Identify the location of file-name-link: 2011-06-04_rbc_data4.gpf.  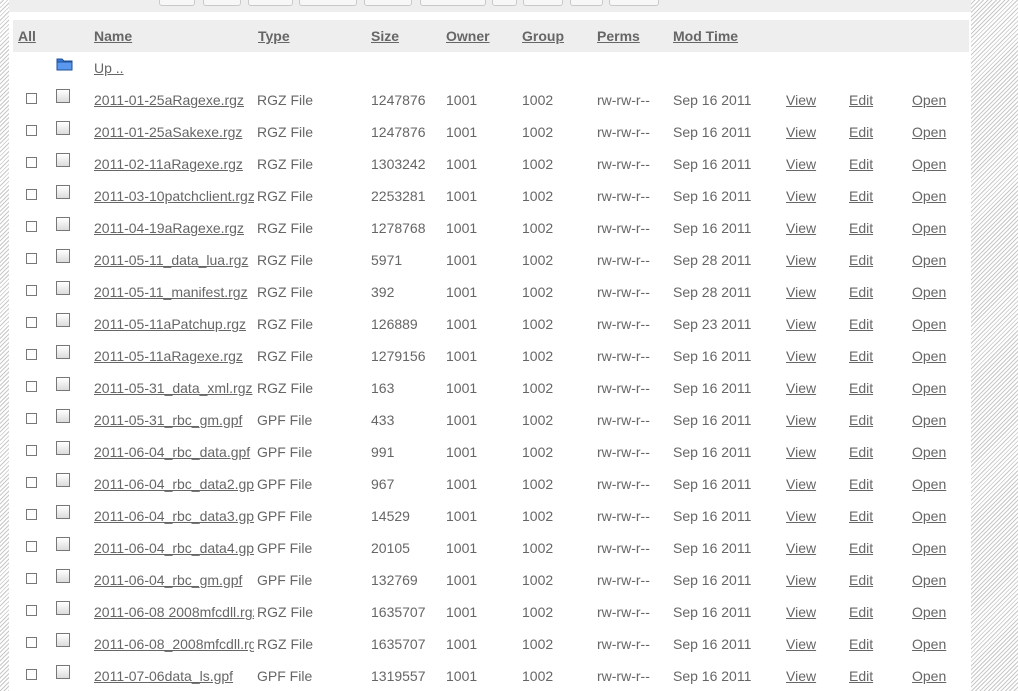
(174, 548).